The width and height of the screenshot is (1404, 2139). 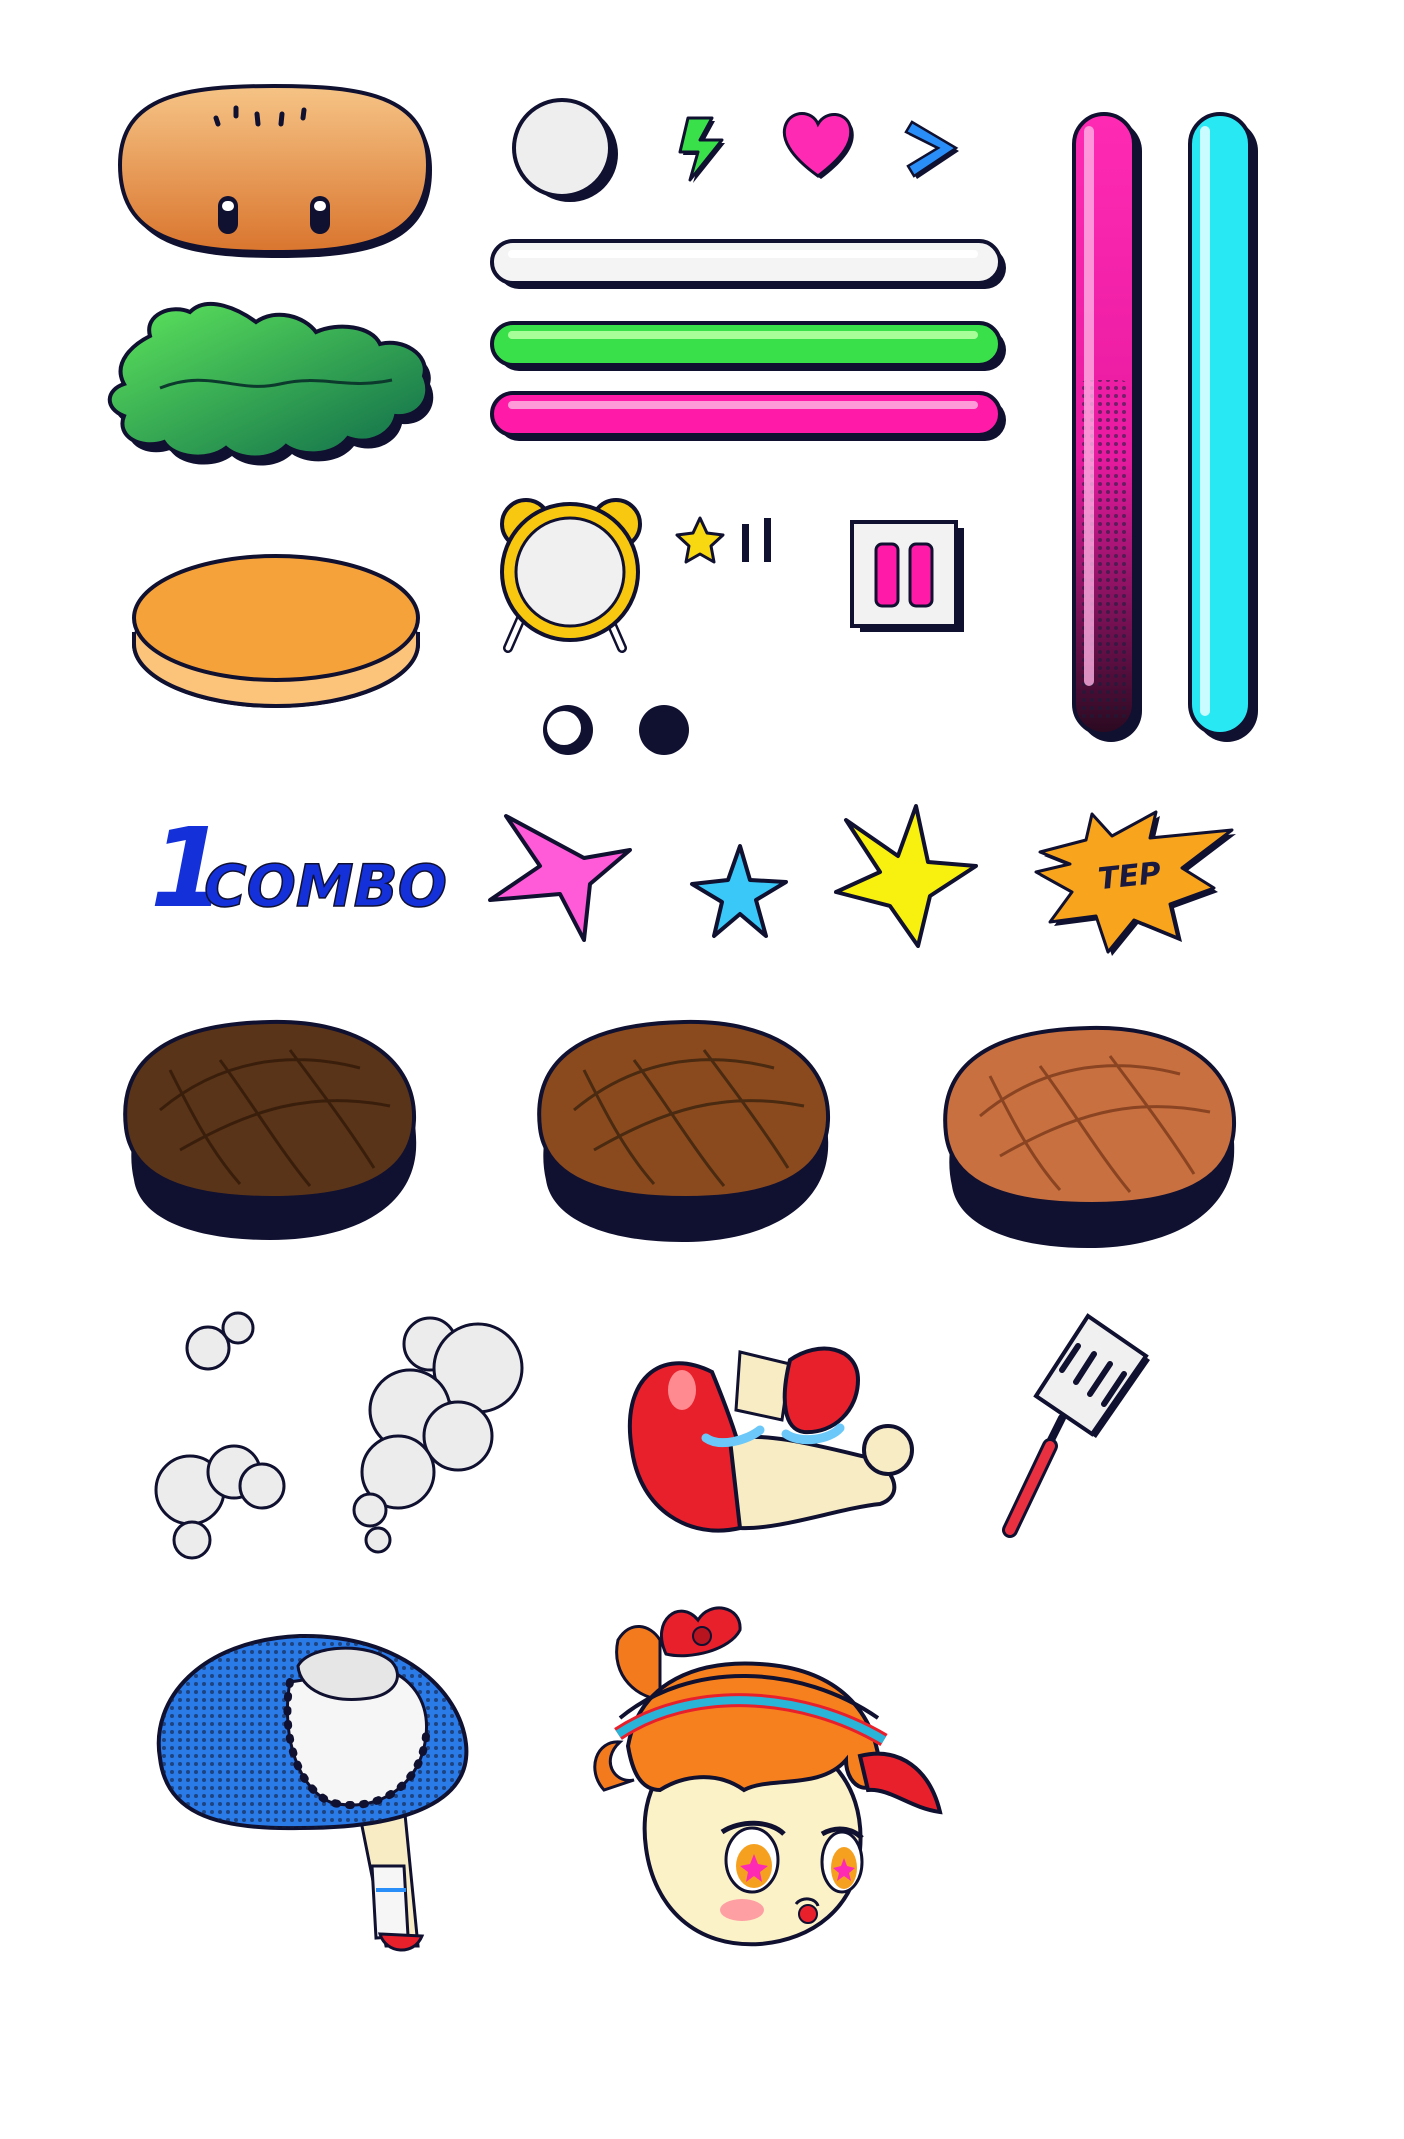 I want to click on vertical-bar-cyan-icon, so click(x=1223, y=427).